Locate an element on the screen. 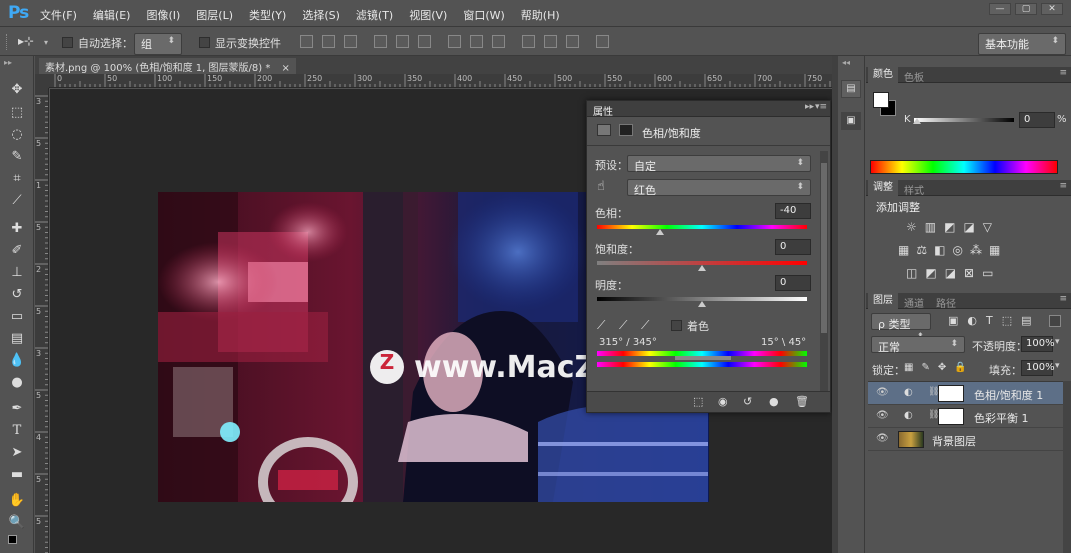  move-tool-icon: ✥ is located at coordinates (17, 90).